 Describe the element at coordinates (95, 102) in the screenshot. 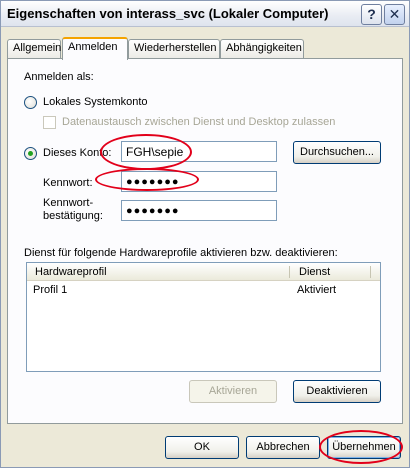

I see `local-system-label: Lokales Systemkonto` at that location.